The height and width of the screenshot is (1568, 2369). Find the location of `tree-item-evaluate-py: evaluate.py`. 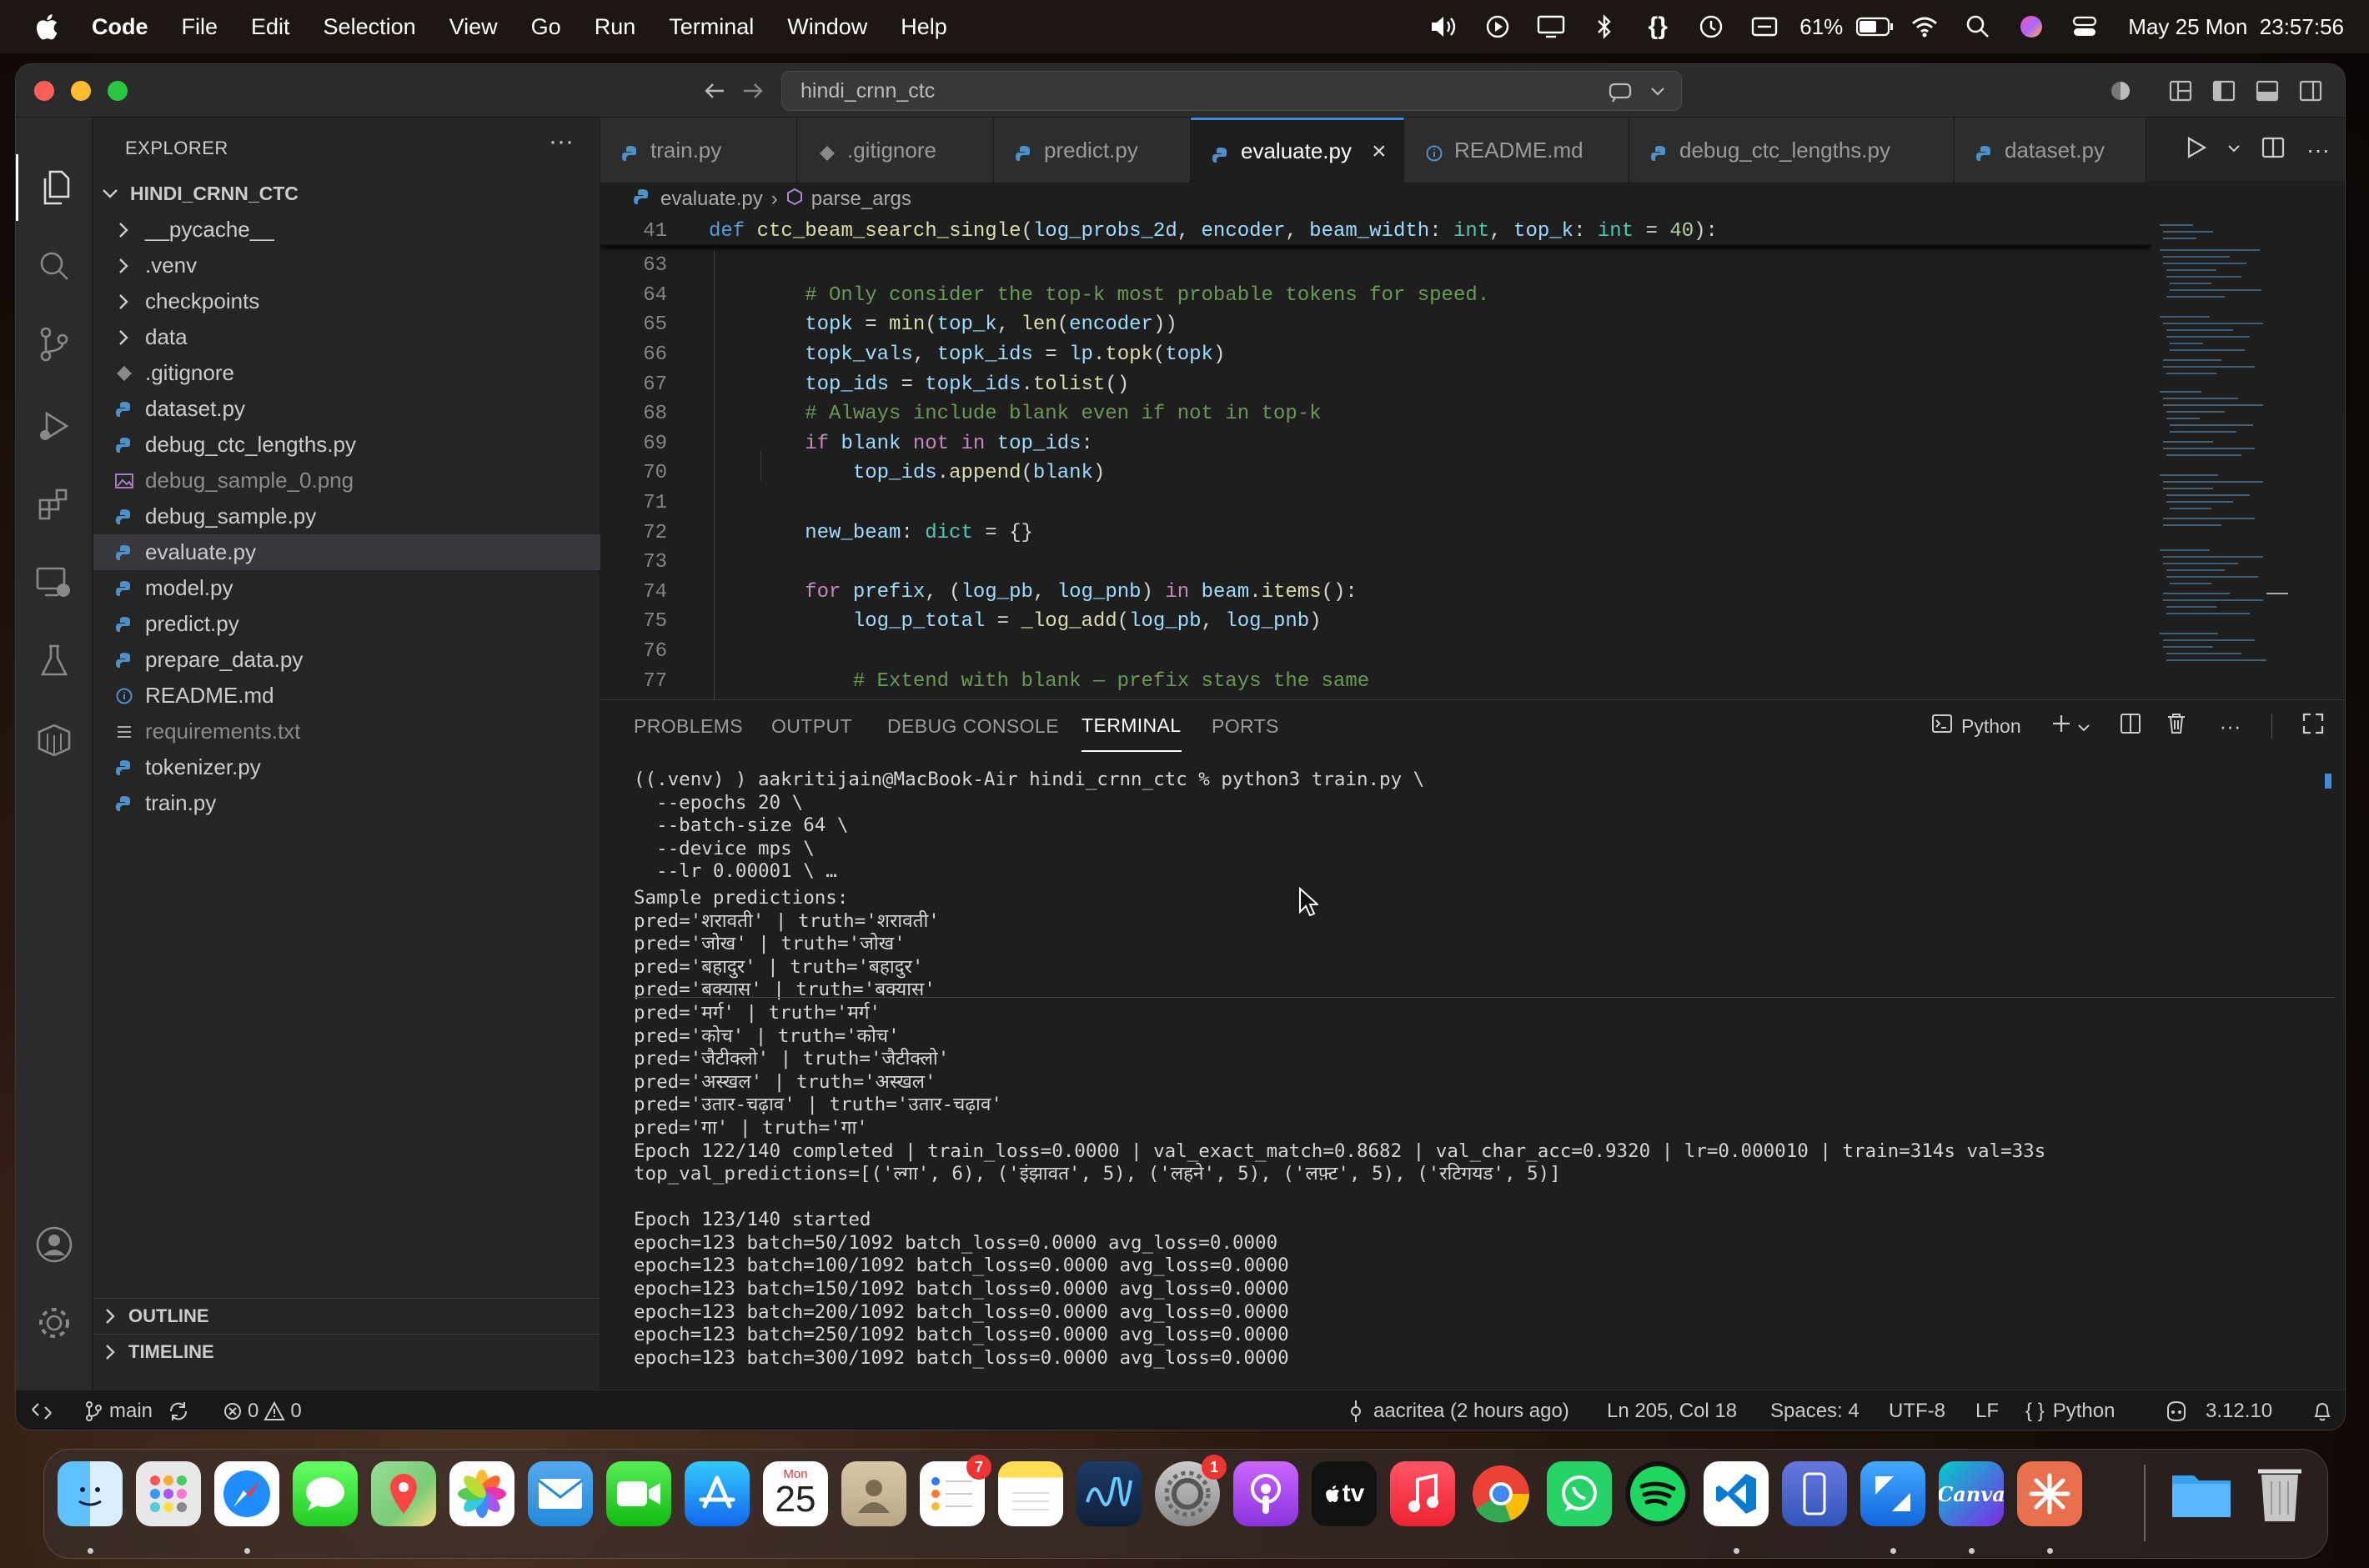

tree-item-evaluate-py: evaluate.py is located at coordinates (346, 552).